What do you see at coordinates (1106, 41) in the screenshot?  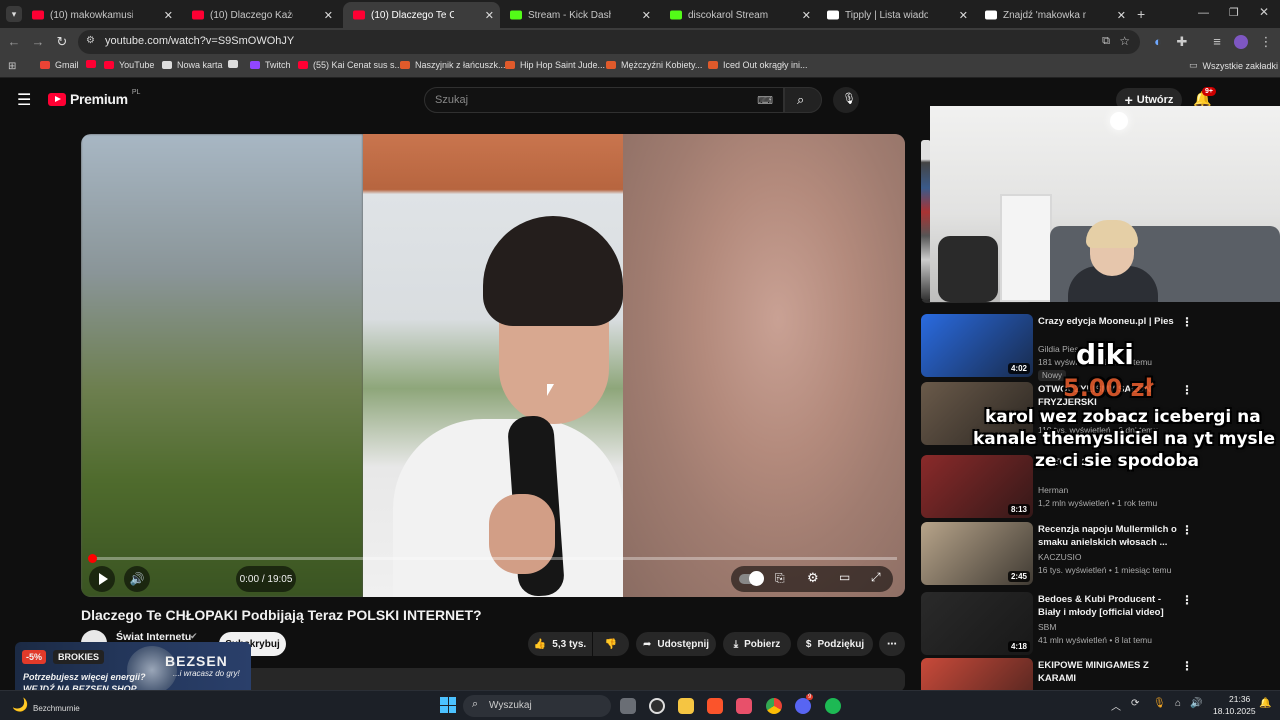 I see `install-app-icon: ⧉` at bounding box center [1106, 41].